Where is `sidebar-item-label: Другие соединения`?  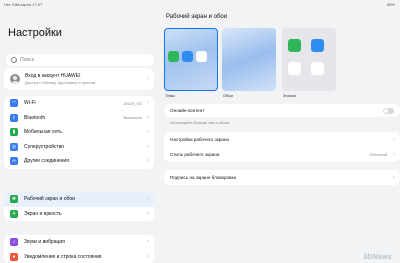
sidebar-item-label: Другие соединения is located at coordinates (46, 161).